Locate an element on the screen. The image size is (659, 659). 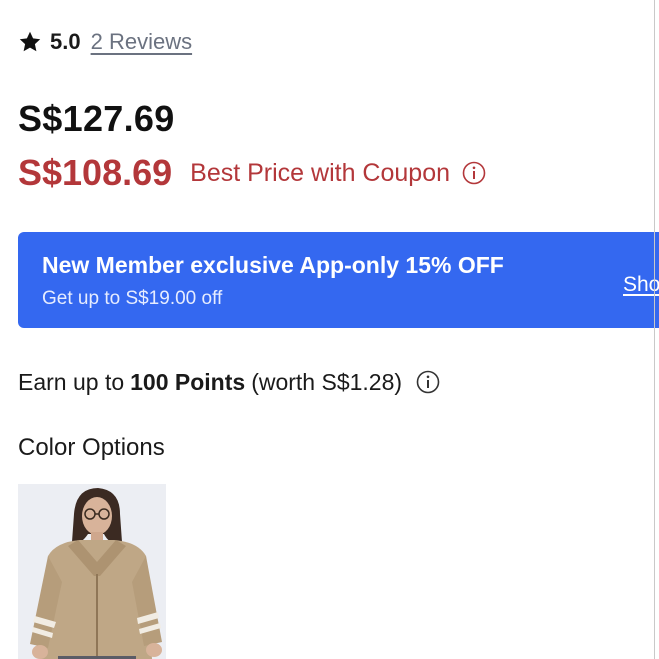
panel-edge-divider is located at coordinates (654, 329).